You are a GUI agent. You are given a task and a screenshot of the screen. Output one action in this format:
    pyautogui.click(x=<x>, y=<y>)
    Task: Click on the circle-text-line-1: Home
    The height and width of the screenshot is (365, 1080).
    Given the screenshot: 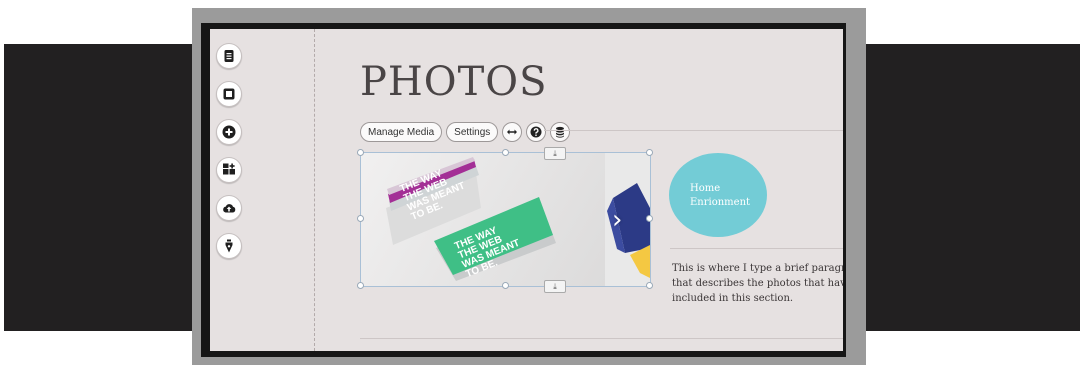 What is the action you would take?
    pyautogui.click(x=705, y=188)
    